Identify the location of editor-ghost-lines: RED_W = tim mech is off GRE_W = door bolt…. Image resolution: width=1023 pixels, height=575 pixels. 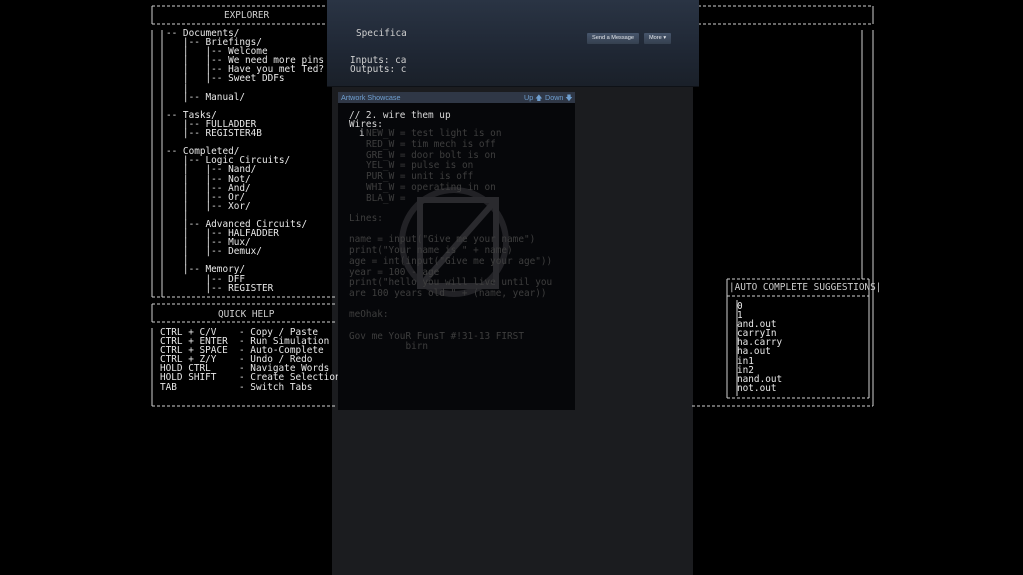
(431, 171).